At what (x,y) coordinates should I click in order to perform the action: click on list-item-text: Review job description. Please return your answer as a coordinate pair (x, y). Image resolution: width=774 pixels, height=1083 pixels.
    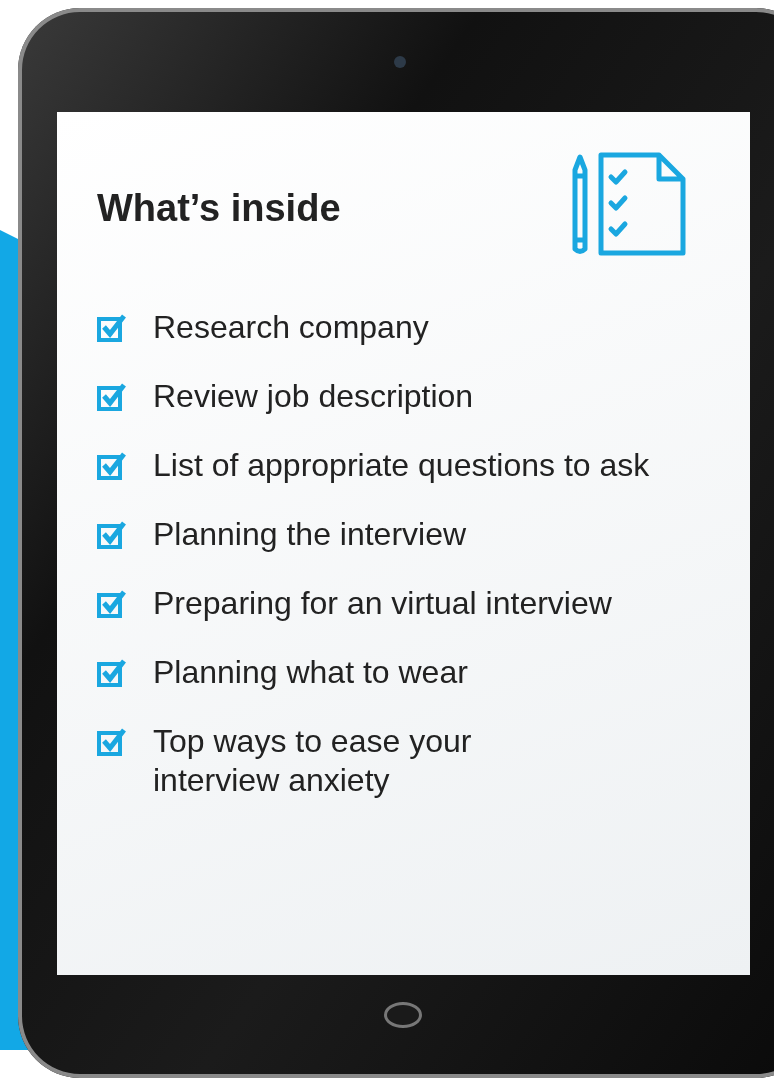
    Looking at the image, I should click on (313, 396).